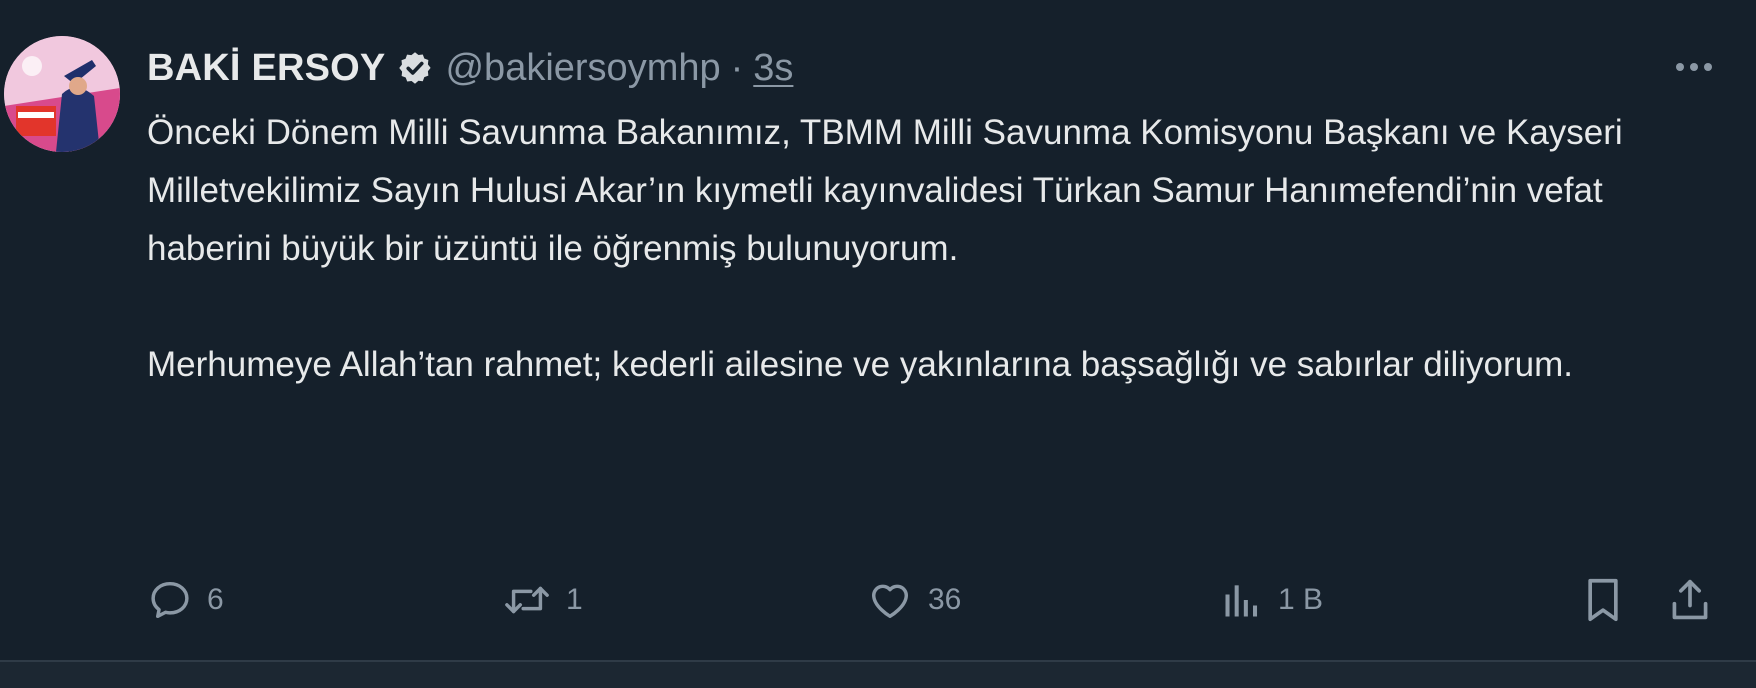 The height and width of the screenshot is (688, 1756). I want to click on views-count: 1 B, so click(1301, 599).